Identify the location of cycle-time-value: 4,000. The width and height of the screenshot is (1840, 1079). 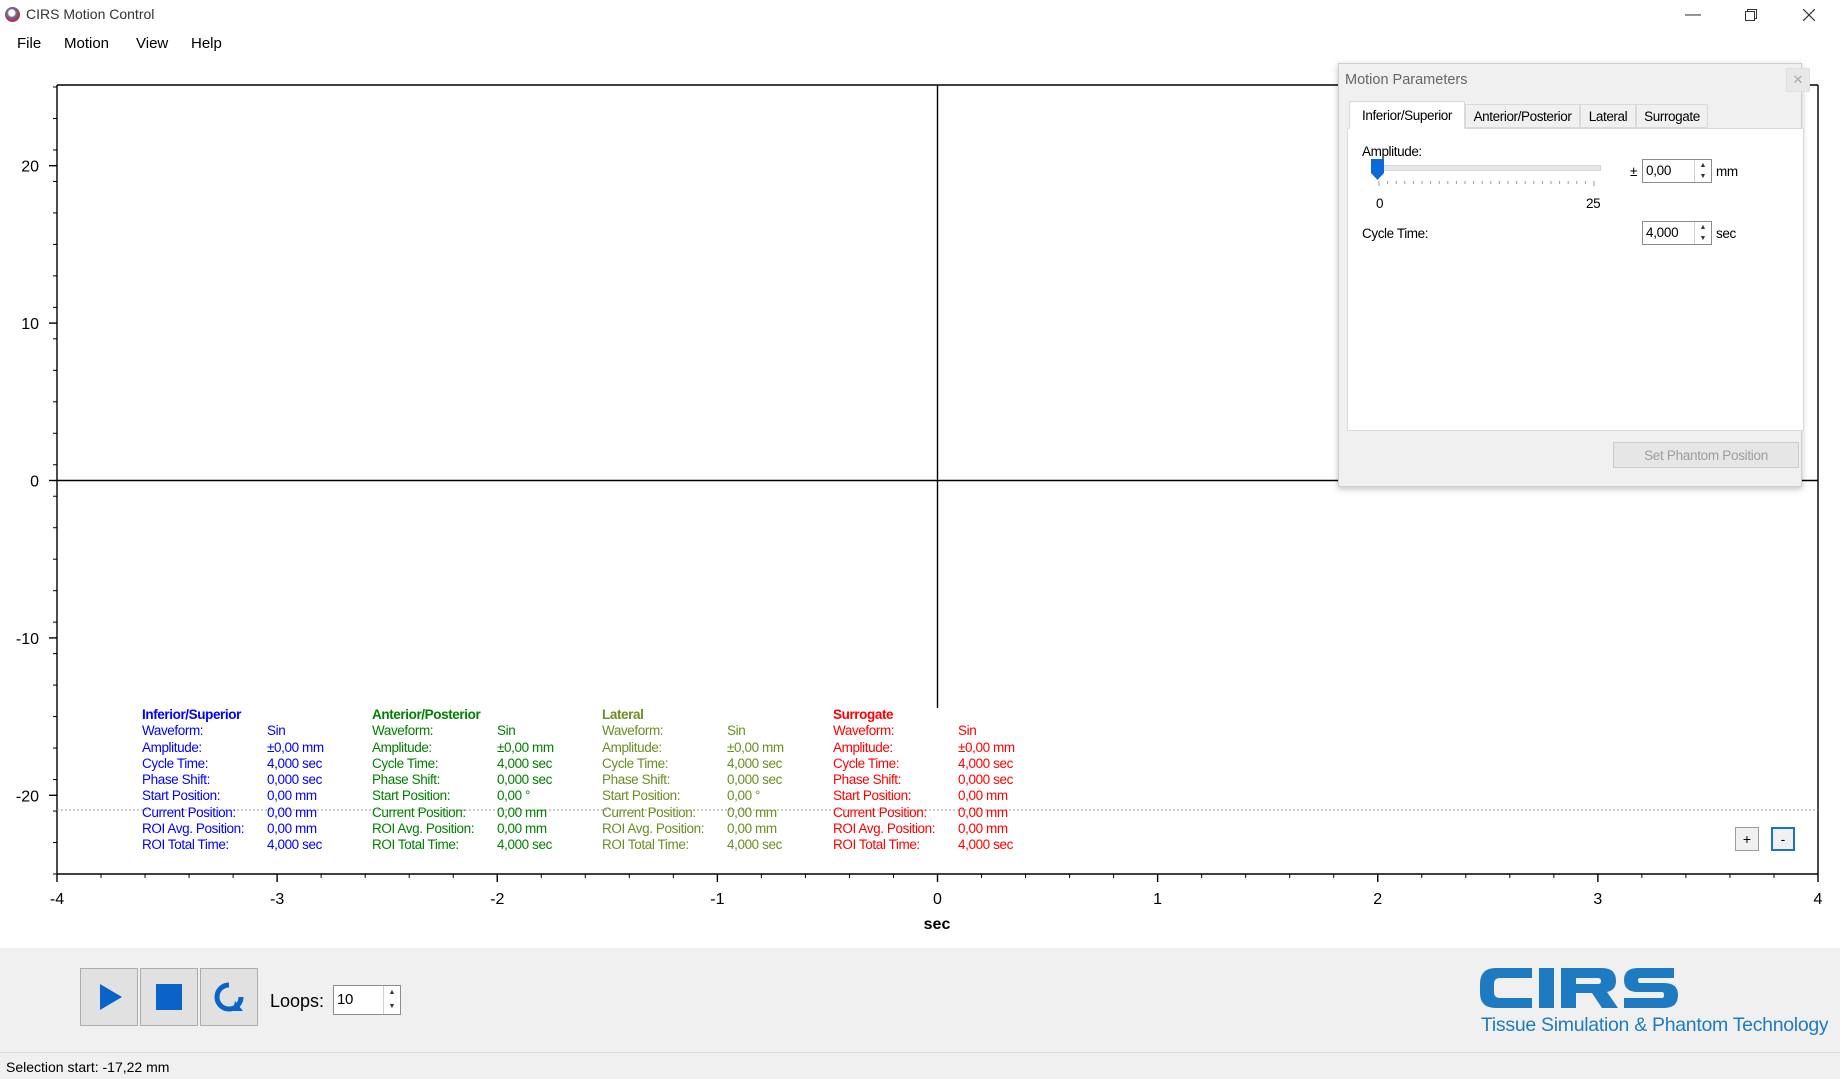
(1662, 232).